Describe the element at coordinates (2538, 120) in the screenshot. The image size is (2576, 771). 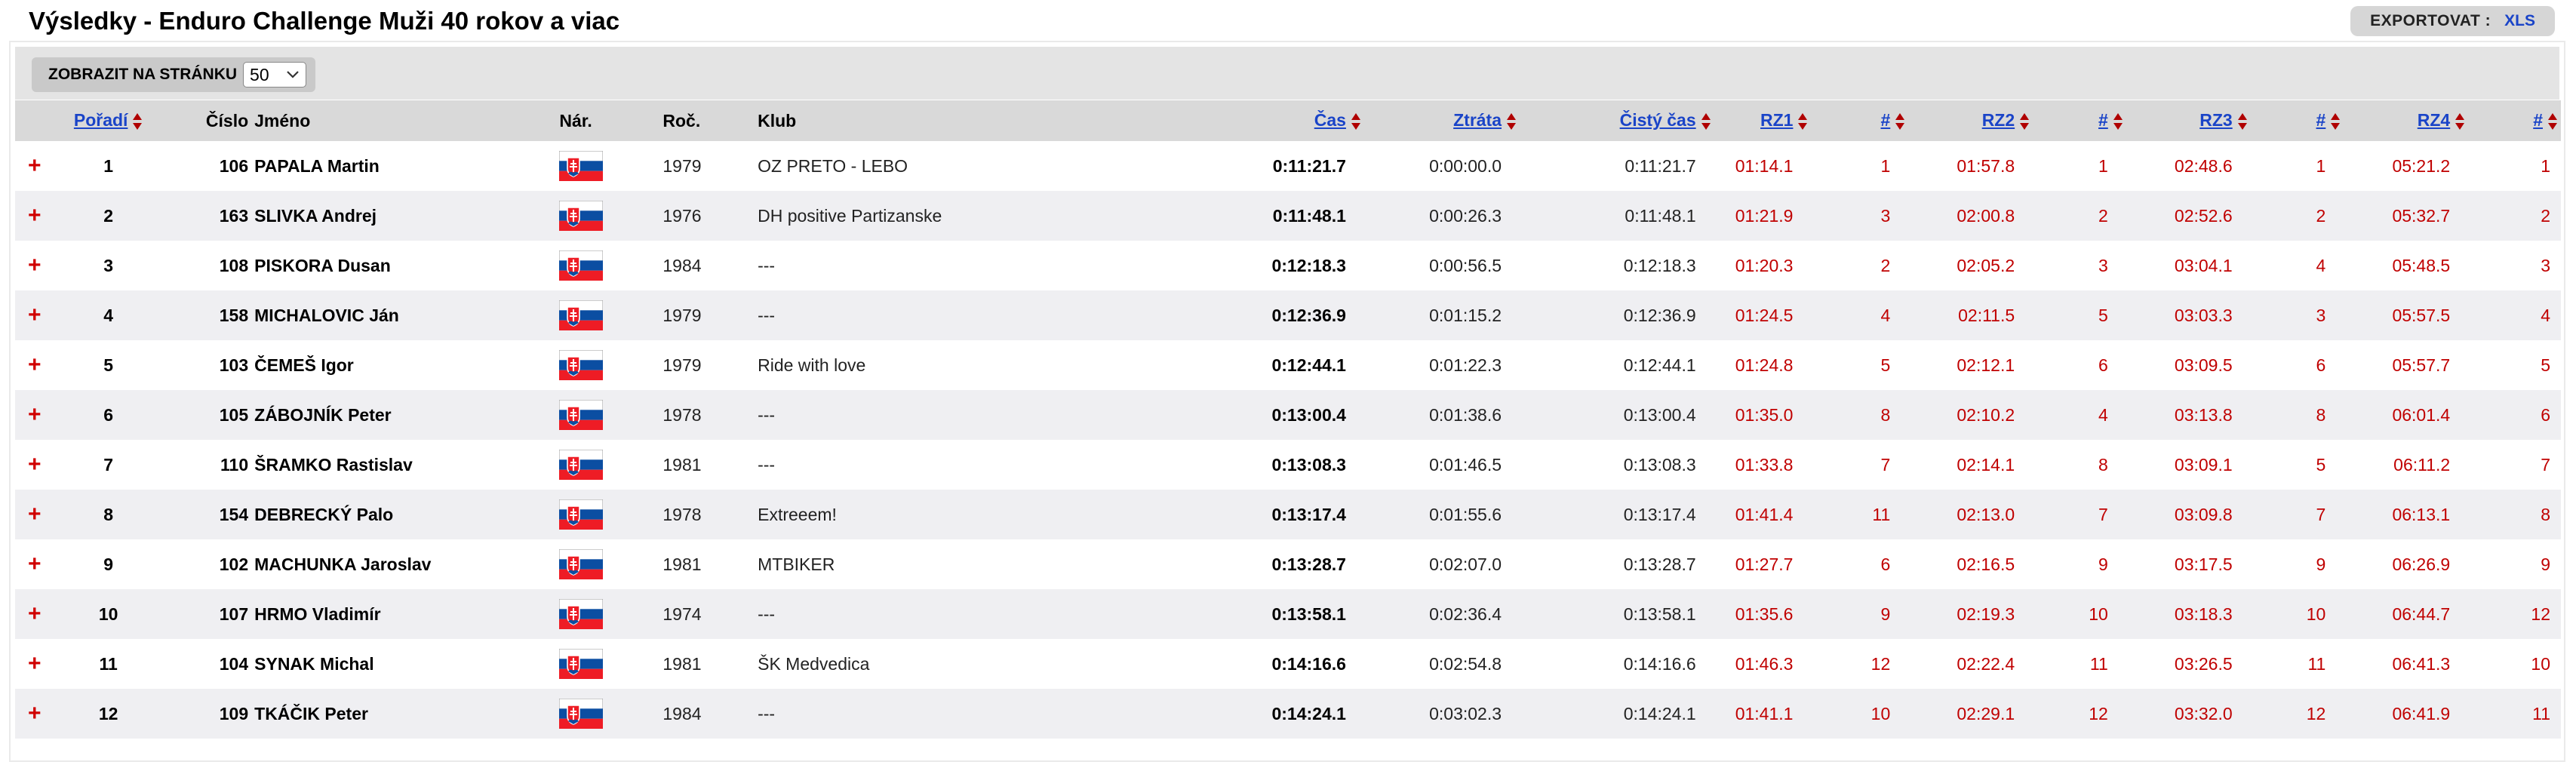
I see `sort-link-n4: #` at that location.